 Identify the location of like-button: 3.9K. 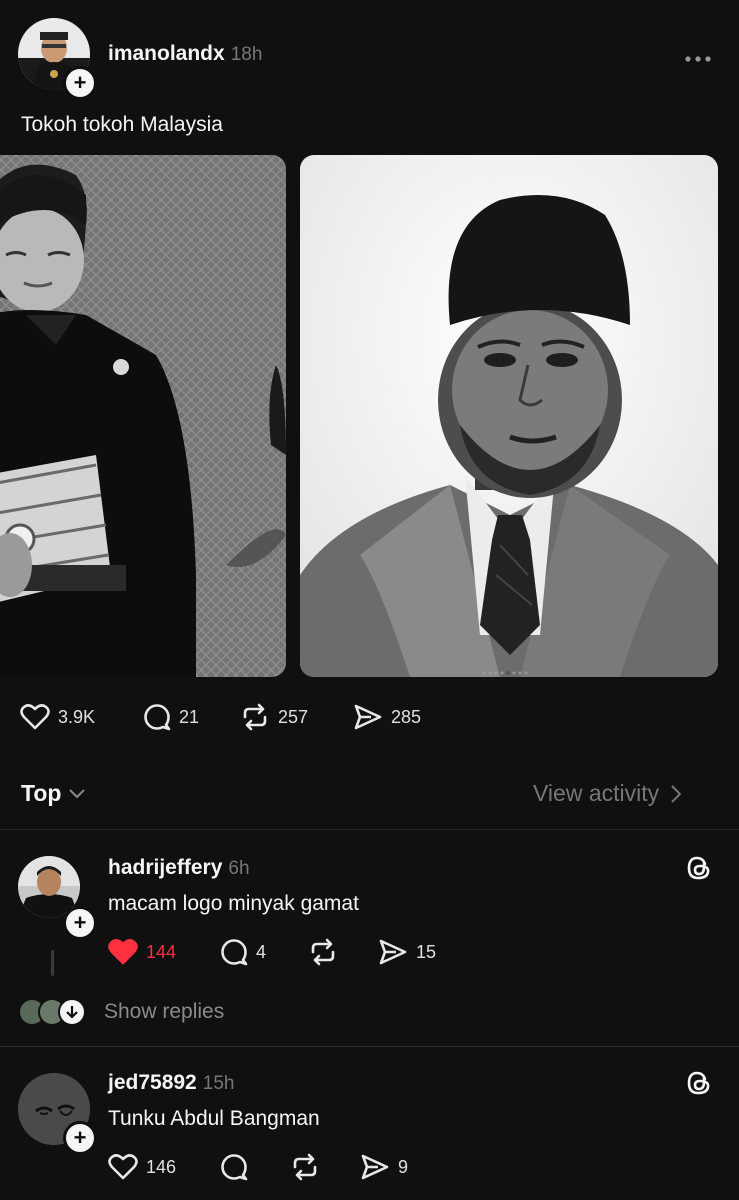
(57, 717).